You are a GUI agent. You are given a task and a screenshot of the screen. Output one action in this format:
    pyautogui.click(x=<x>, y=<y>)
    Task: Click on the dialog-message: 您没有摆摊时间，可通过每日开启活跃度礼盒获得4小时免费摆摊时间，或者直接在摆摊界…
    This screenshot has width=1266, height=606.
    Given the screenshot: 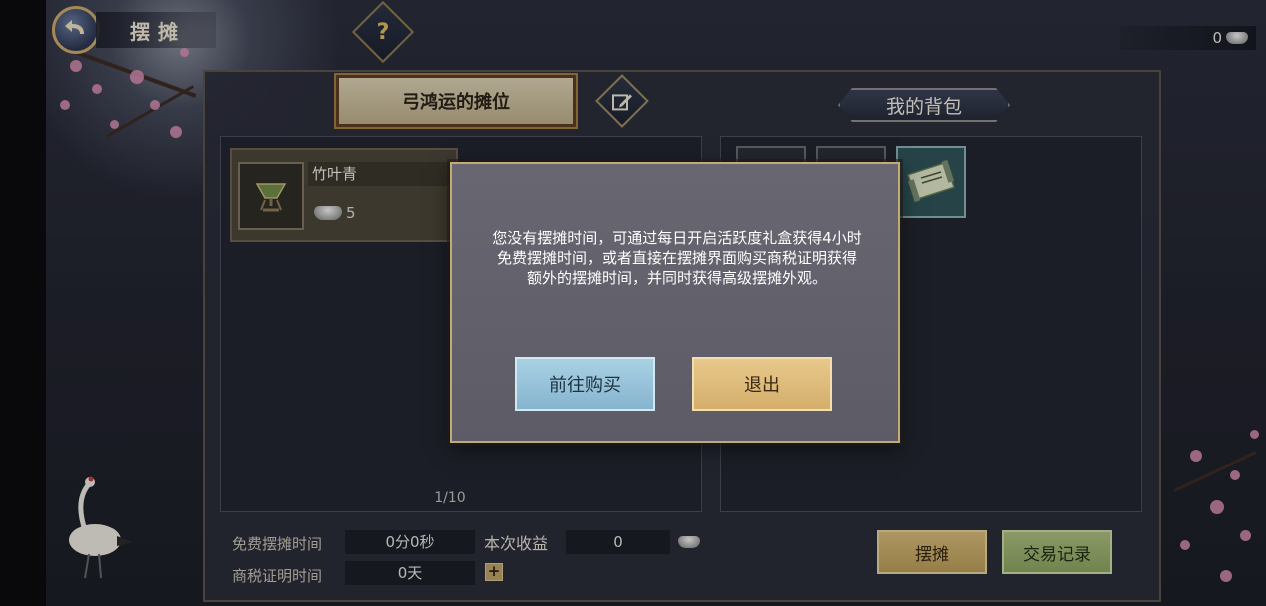 What is the action you would take?
    pyautogui.click(x=677, y=258)
    